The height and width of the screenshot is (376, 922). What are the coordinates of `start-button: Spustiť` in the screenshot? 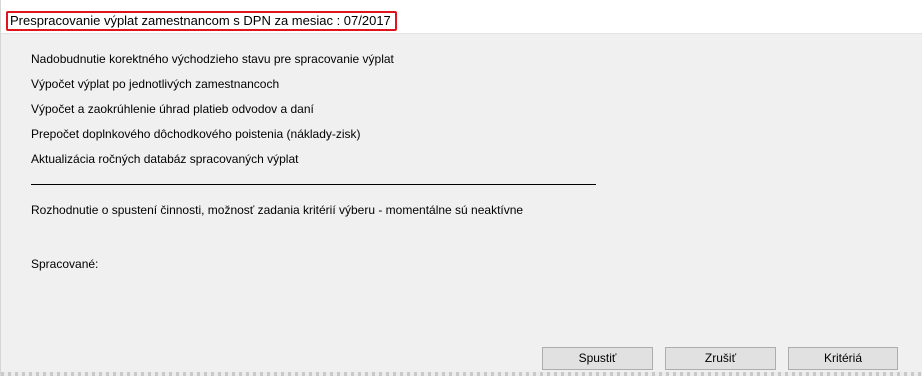 It's located at (597, 358).